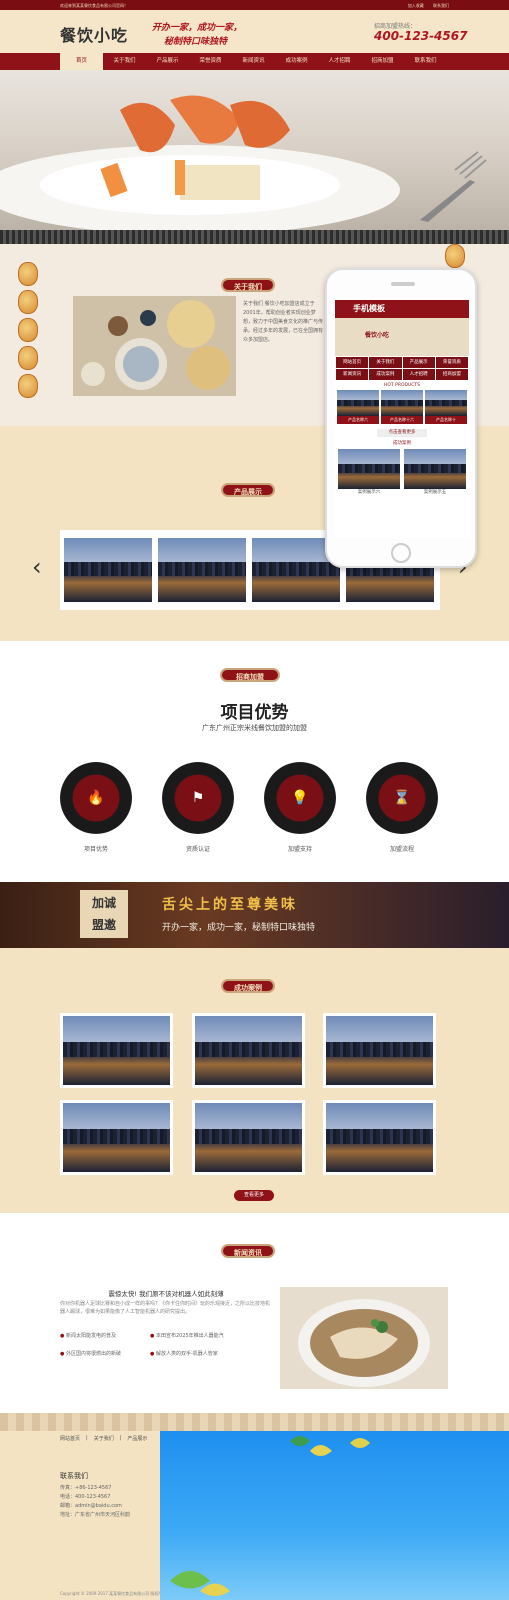 This screenshot has height=1600, width=509. I want to click on phone-product: 产品名称十六, so click(402, 407).